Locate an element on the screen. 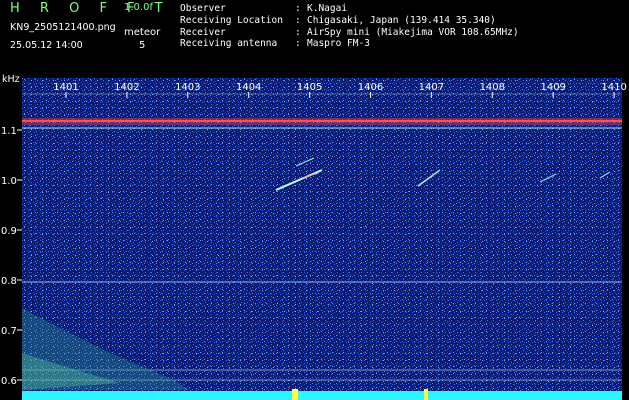  info-value: Chigasaki, Japan (139.414 35.340) is located at coordinates (401, 20).